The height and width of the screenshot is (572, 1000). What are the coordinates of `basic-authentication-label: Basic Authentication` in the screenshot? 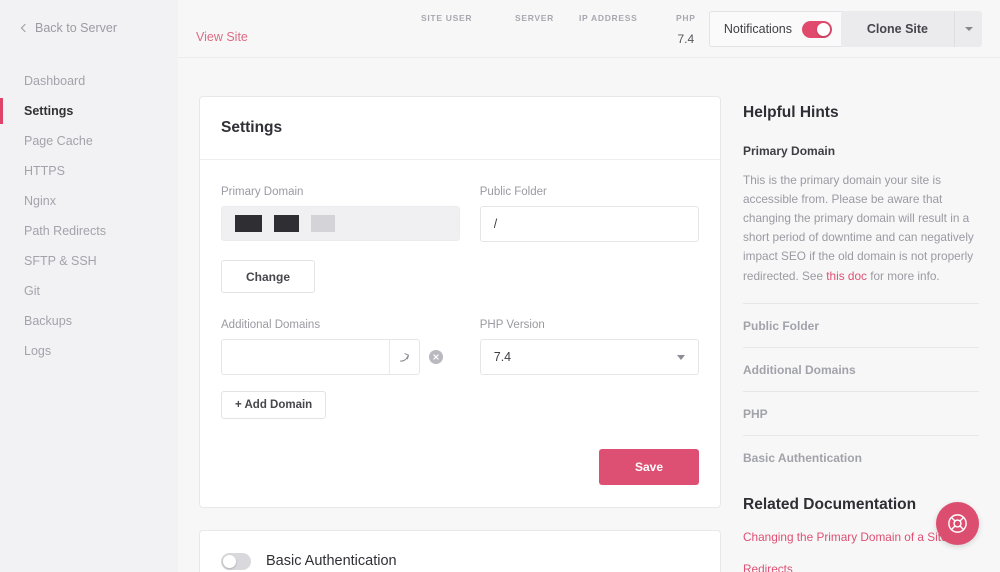 It's located at (331, 561).